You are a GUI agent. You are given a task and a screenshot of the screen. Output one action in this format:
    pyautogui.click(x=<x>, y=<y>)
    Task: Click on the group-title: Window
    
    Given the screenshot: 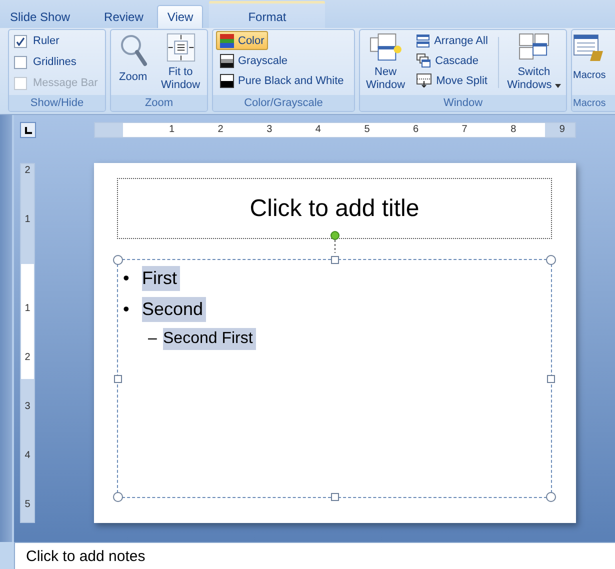 What is the action you would take?
    pyautogui.click(x=463, y=103)
    